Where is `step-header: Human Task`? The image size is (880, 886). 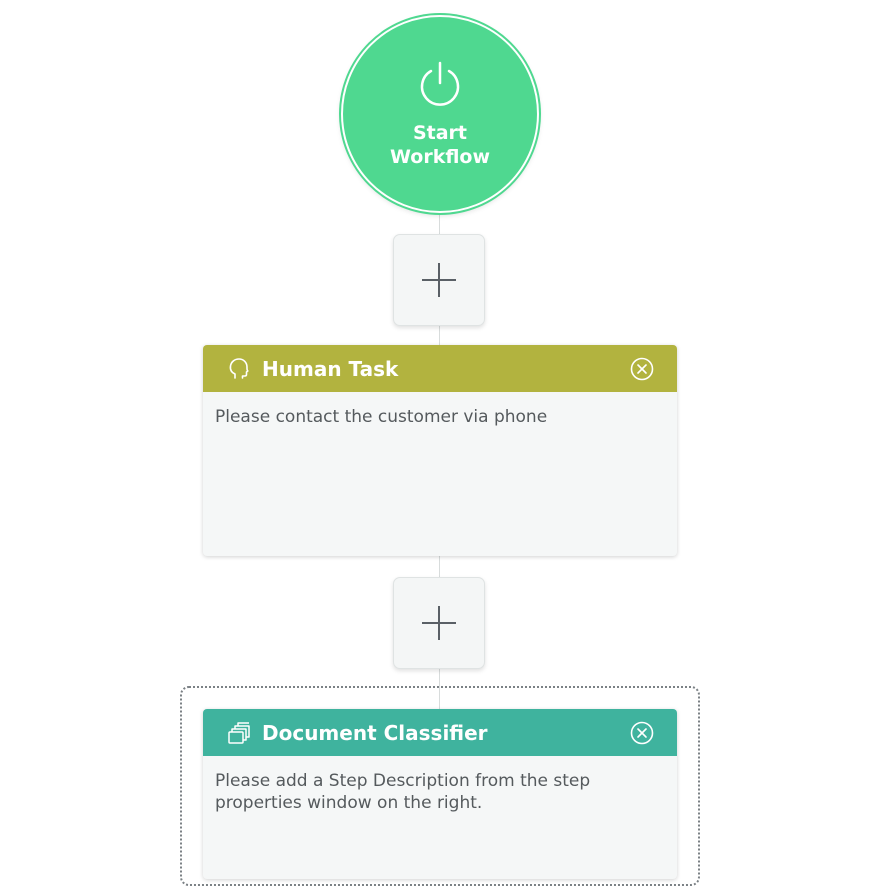
step-header: Human Task is located at coordinates (440, 368).